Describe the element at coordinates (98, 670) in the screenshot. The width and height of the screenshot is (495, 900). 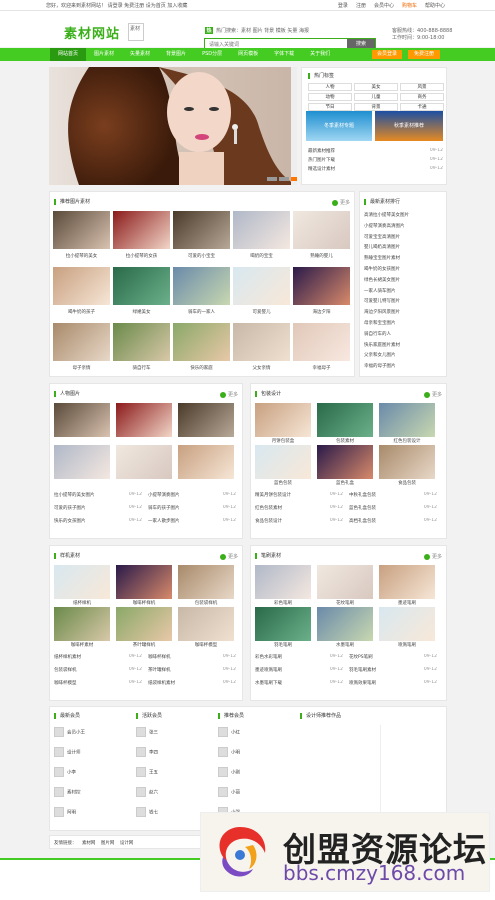
I see `list-item: 包装袋样机 09-12` at that location.